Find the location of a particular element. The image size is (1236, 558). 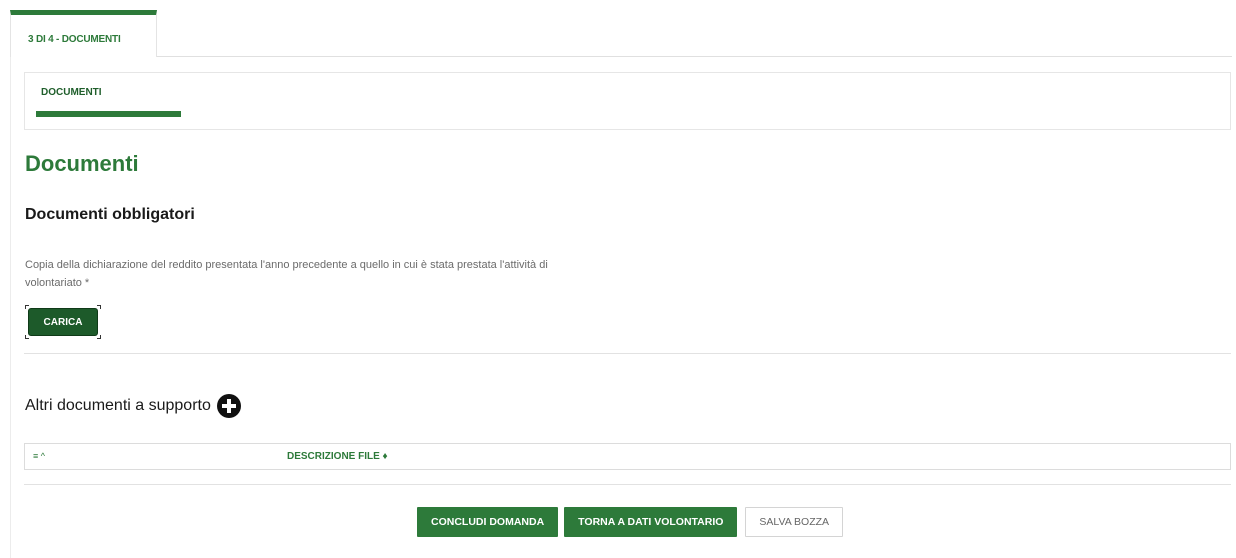

section-divider is located at coordinates (627, 353).